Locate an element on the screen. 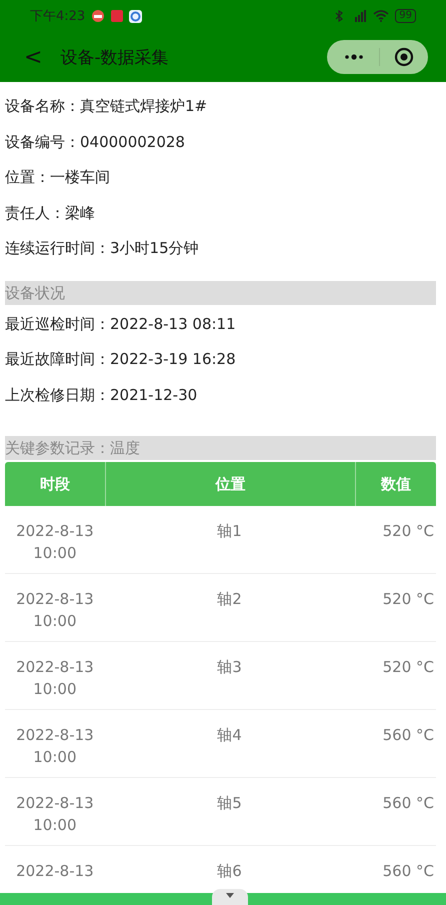  back-button: < is located at coordinates (33, 57).